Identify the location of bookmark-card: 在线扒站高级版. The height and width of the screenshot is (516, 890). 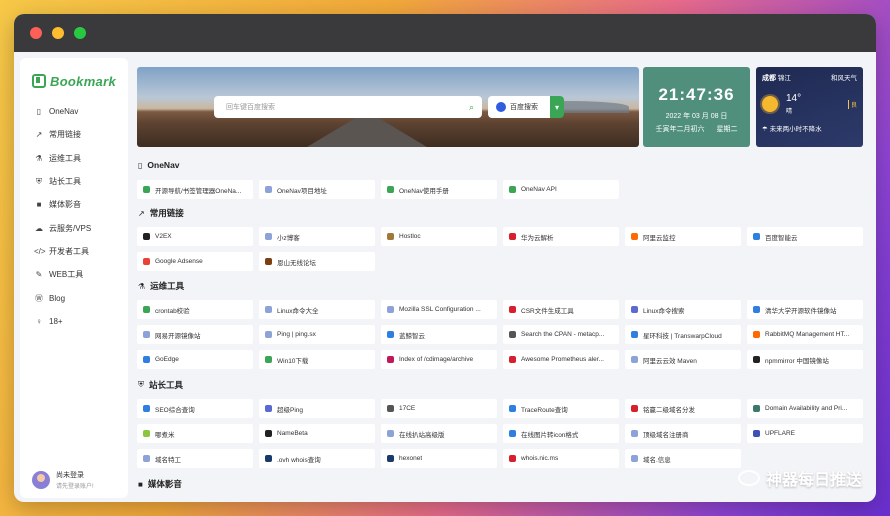
(439, 433).